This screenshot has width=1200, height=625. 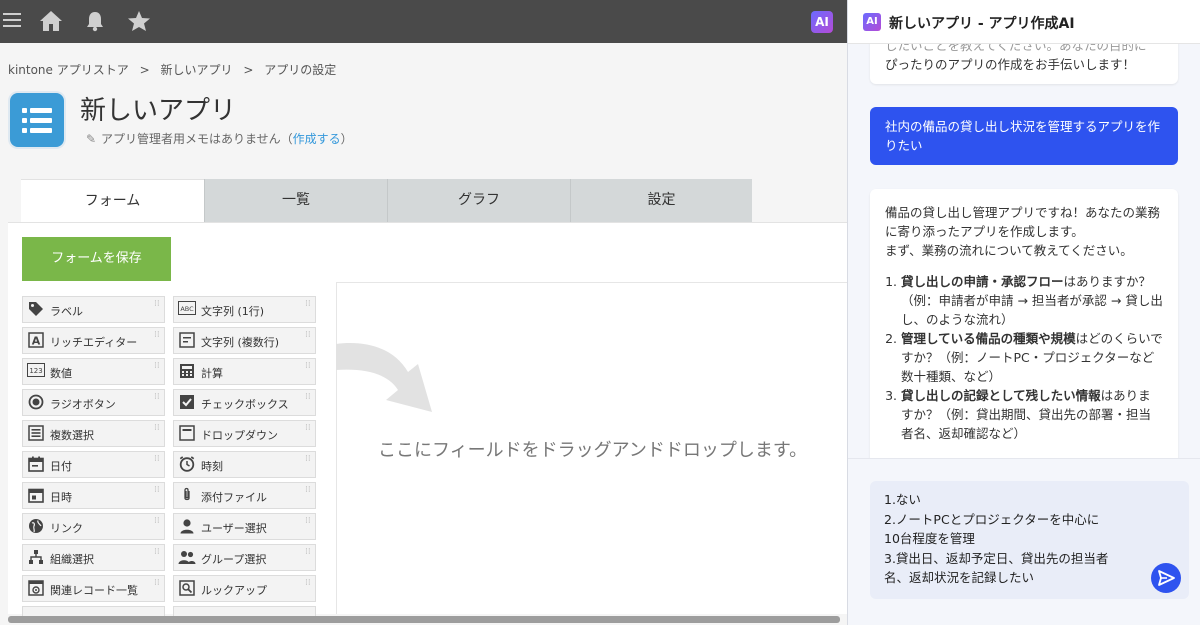 What do you see at coordinates (424, 619) in the screenshot?
I see `horizontal-scrollbar` at bounding box center [424, 619].